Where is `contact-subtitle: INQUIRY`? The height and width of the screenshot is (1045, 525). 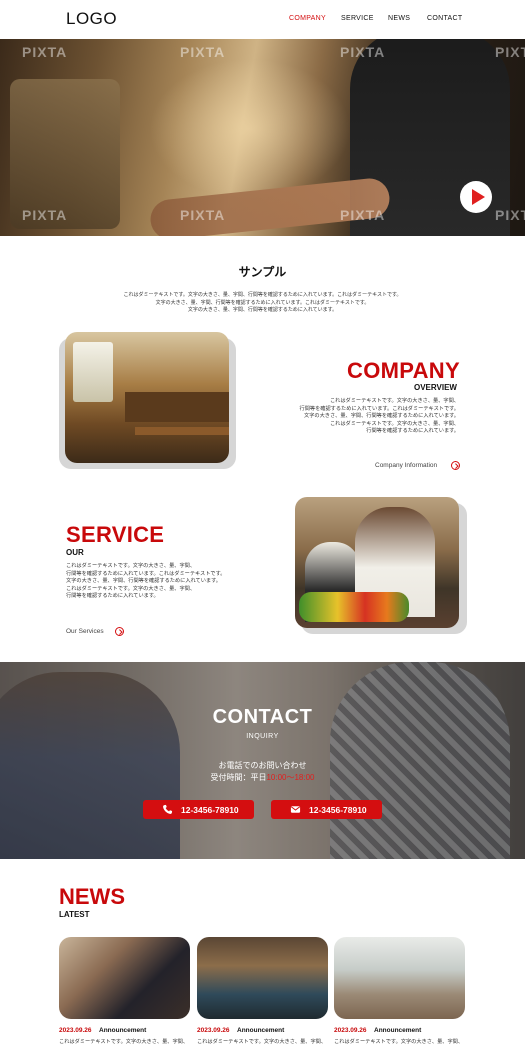
contact-subtitle: INQUIRY is located at coordinates (262, 736).